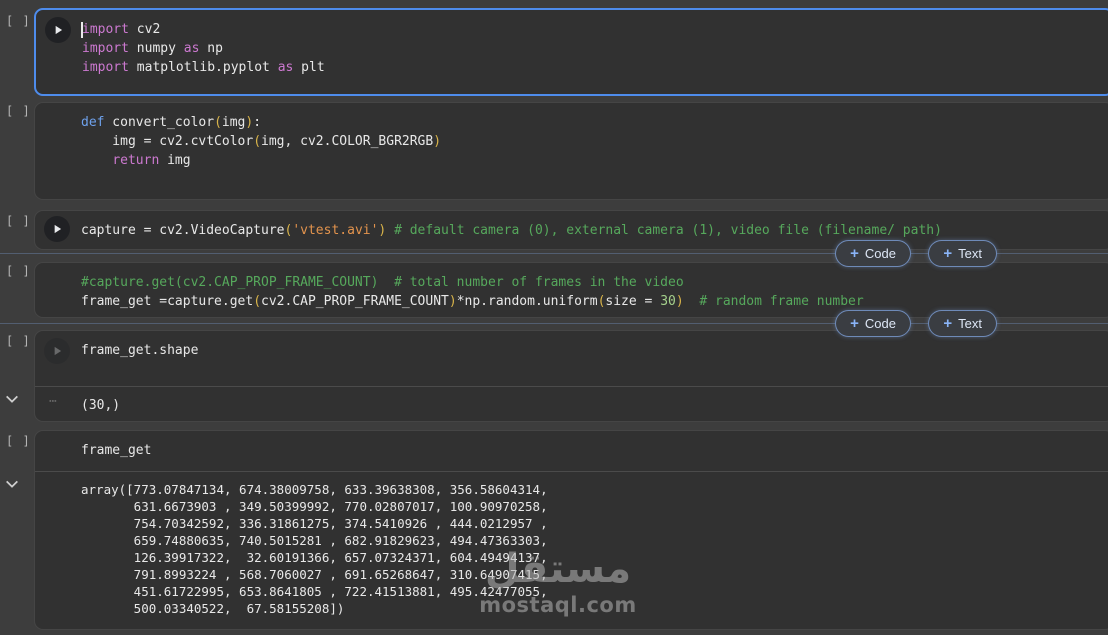 The image size is (1108, 635). Describe the element at coordinates (152, 48) in the screenshot. I see `code-line: import numpy as np` at that location.